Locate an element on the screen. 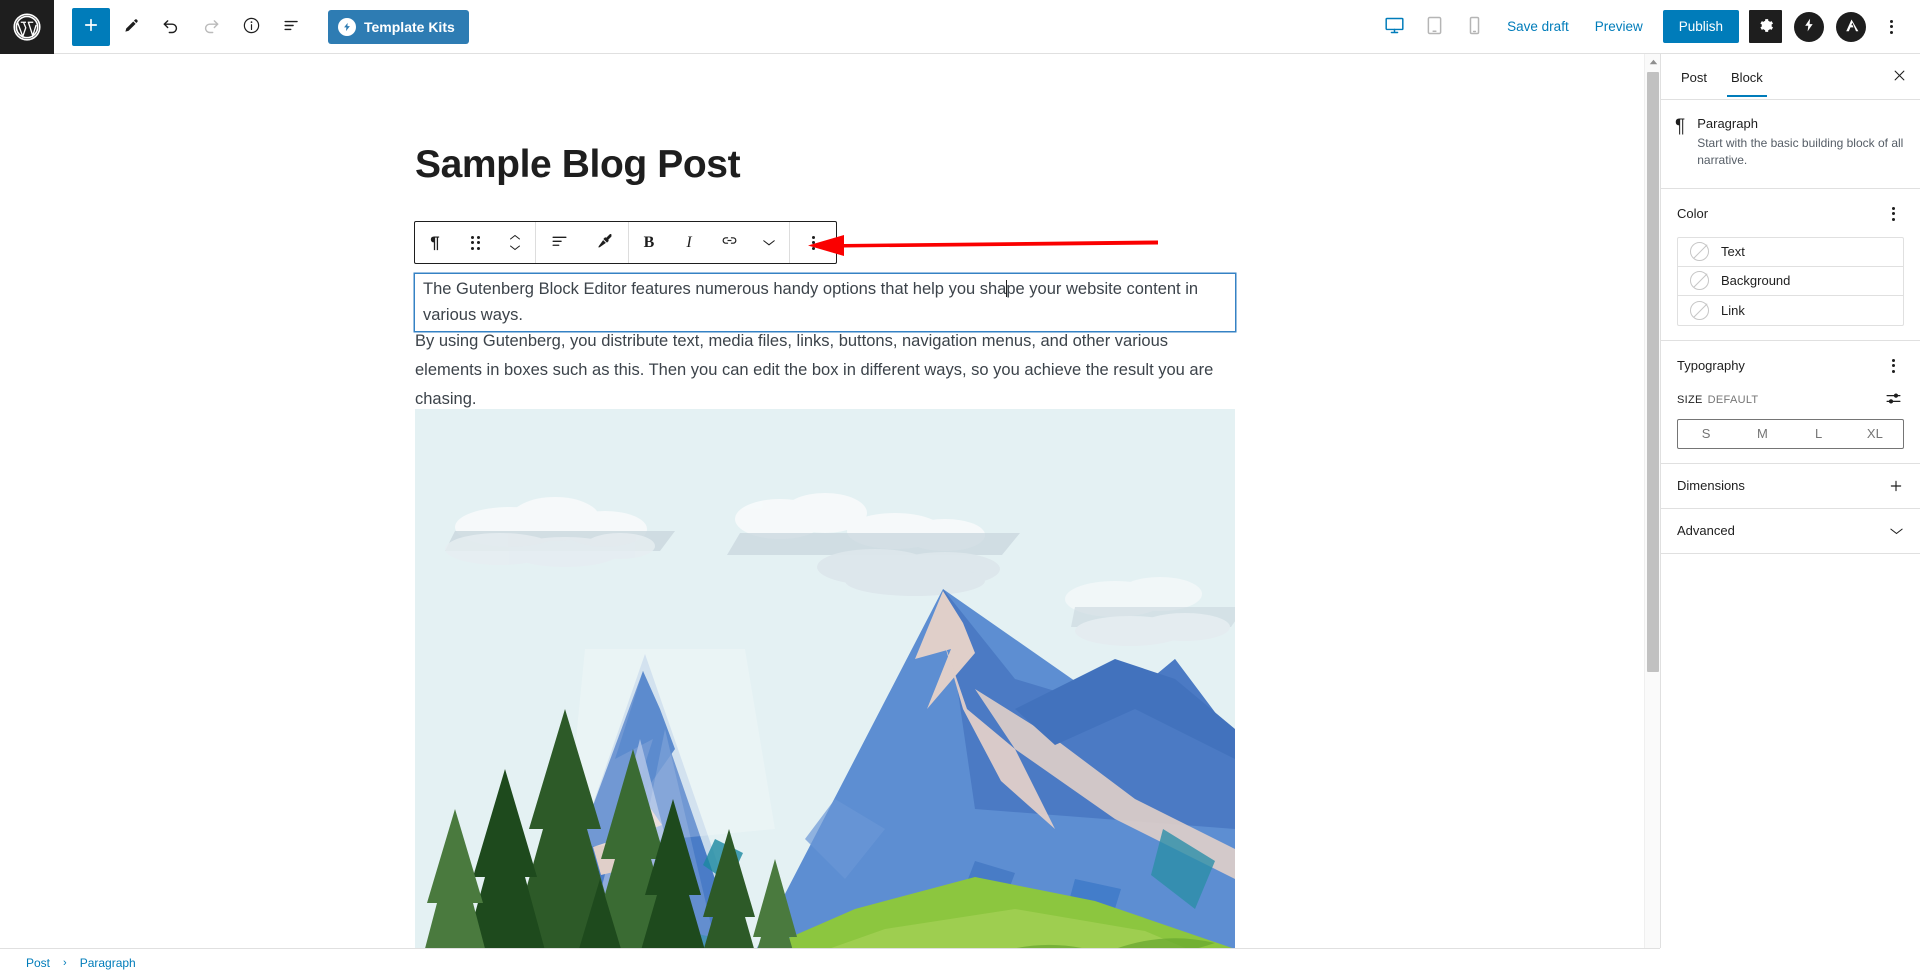 This screenshot has width=1920, height=977. scroll-up-arrow-icon is located at coordinates (1653, 62).